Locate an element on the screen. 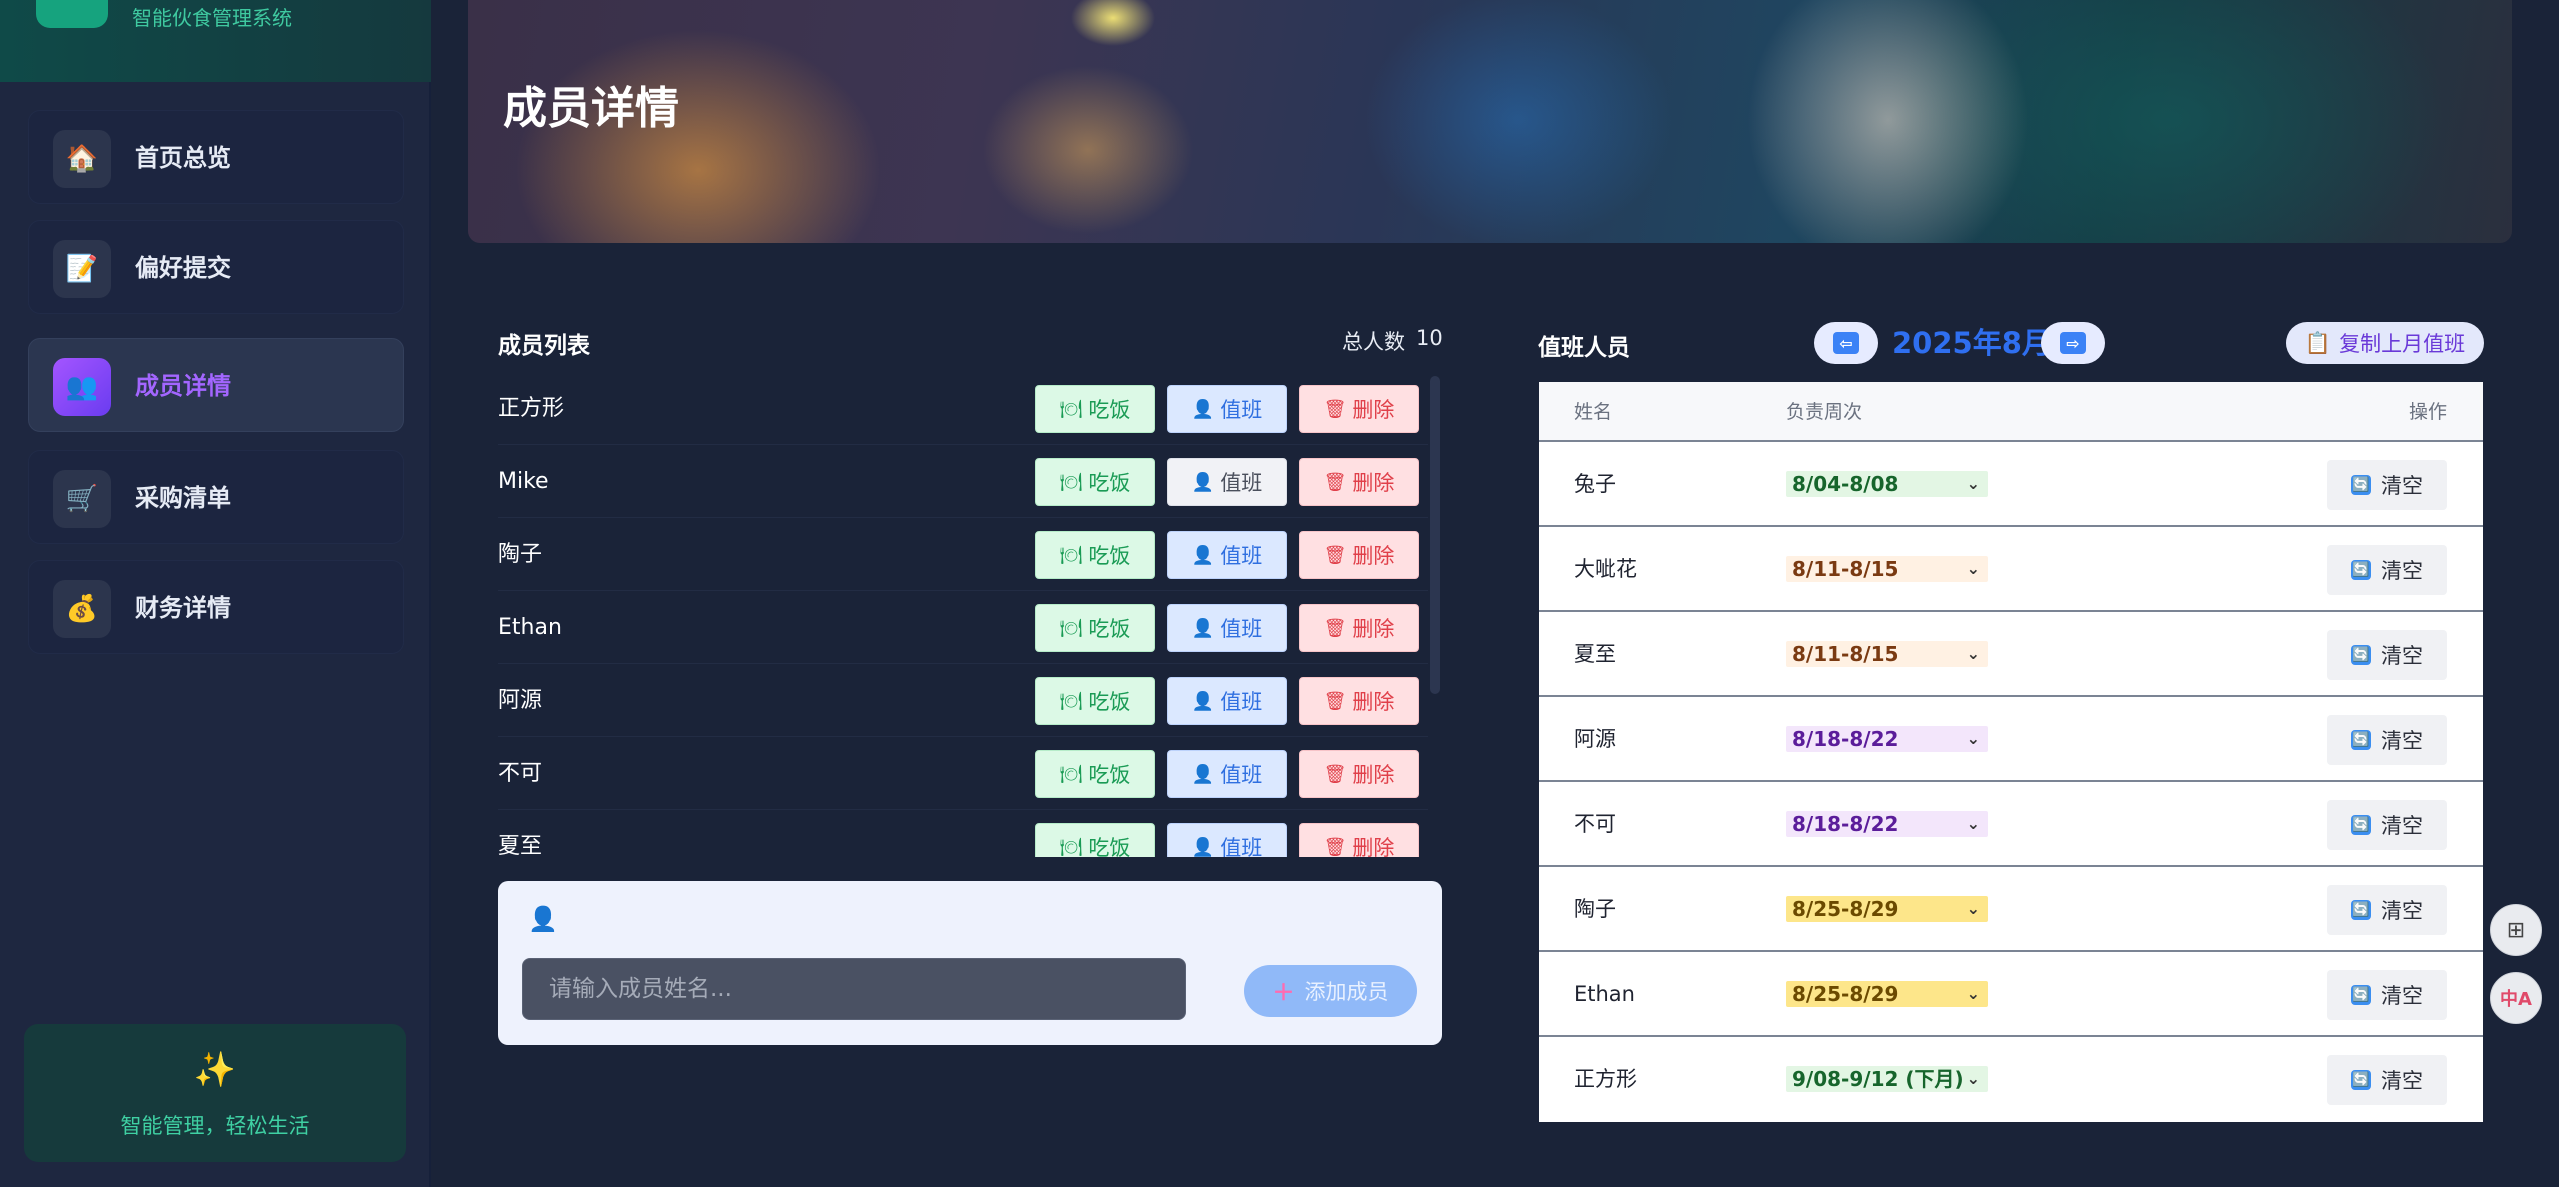  translate-icon: 中A is located at coordinates (2516, 998).